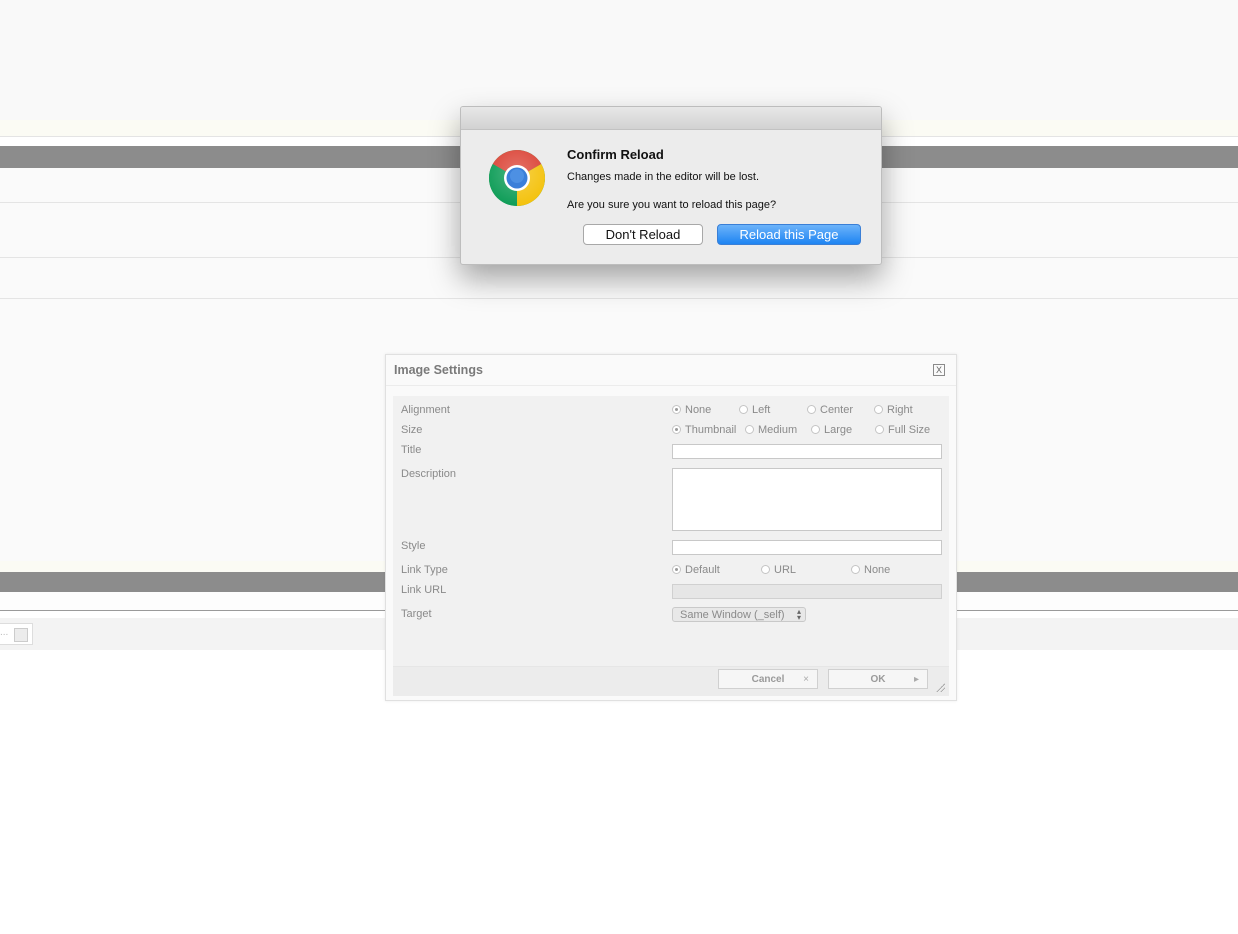 The width and height of the screenshot is (1238, 934). Describe the element at coordinates (761, 410) in the screenshot. I see `radio-label: Left` at that location.